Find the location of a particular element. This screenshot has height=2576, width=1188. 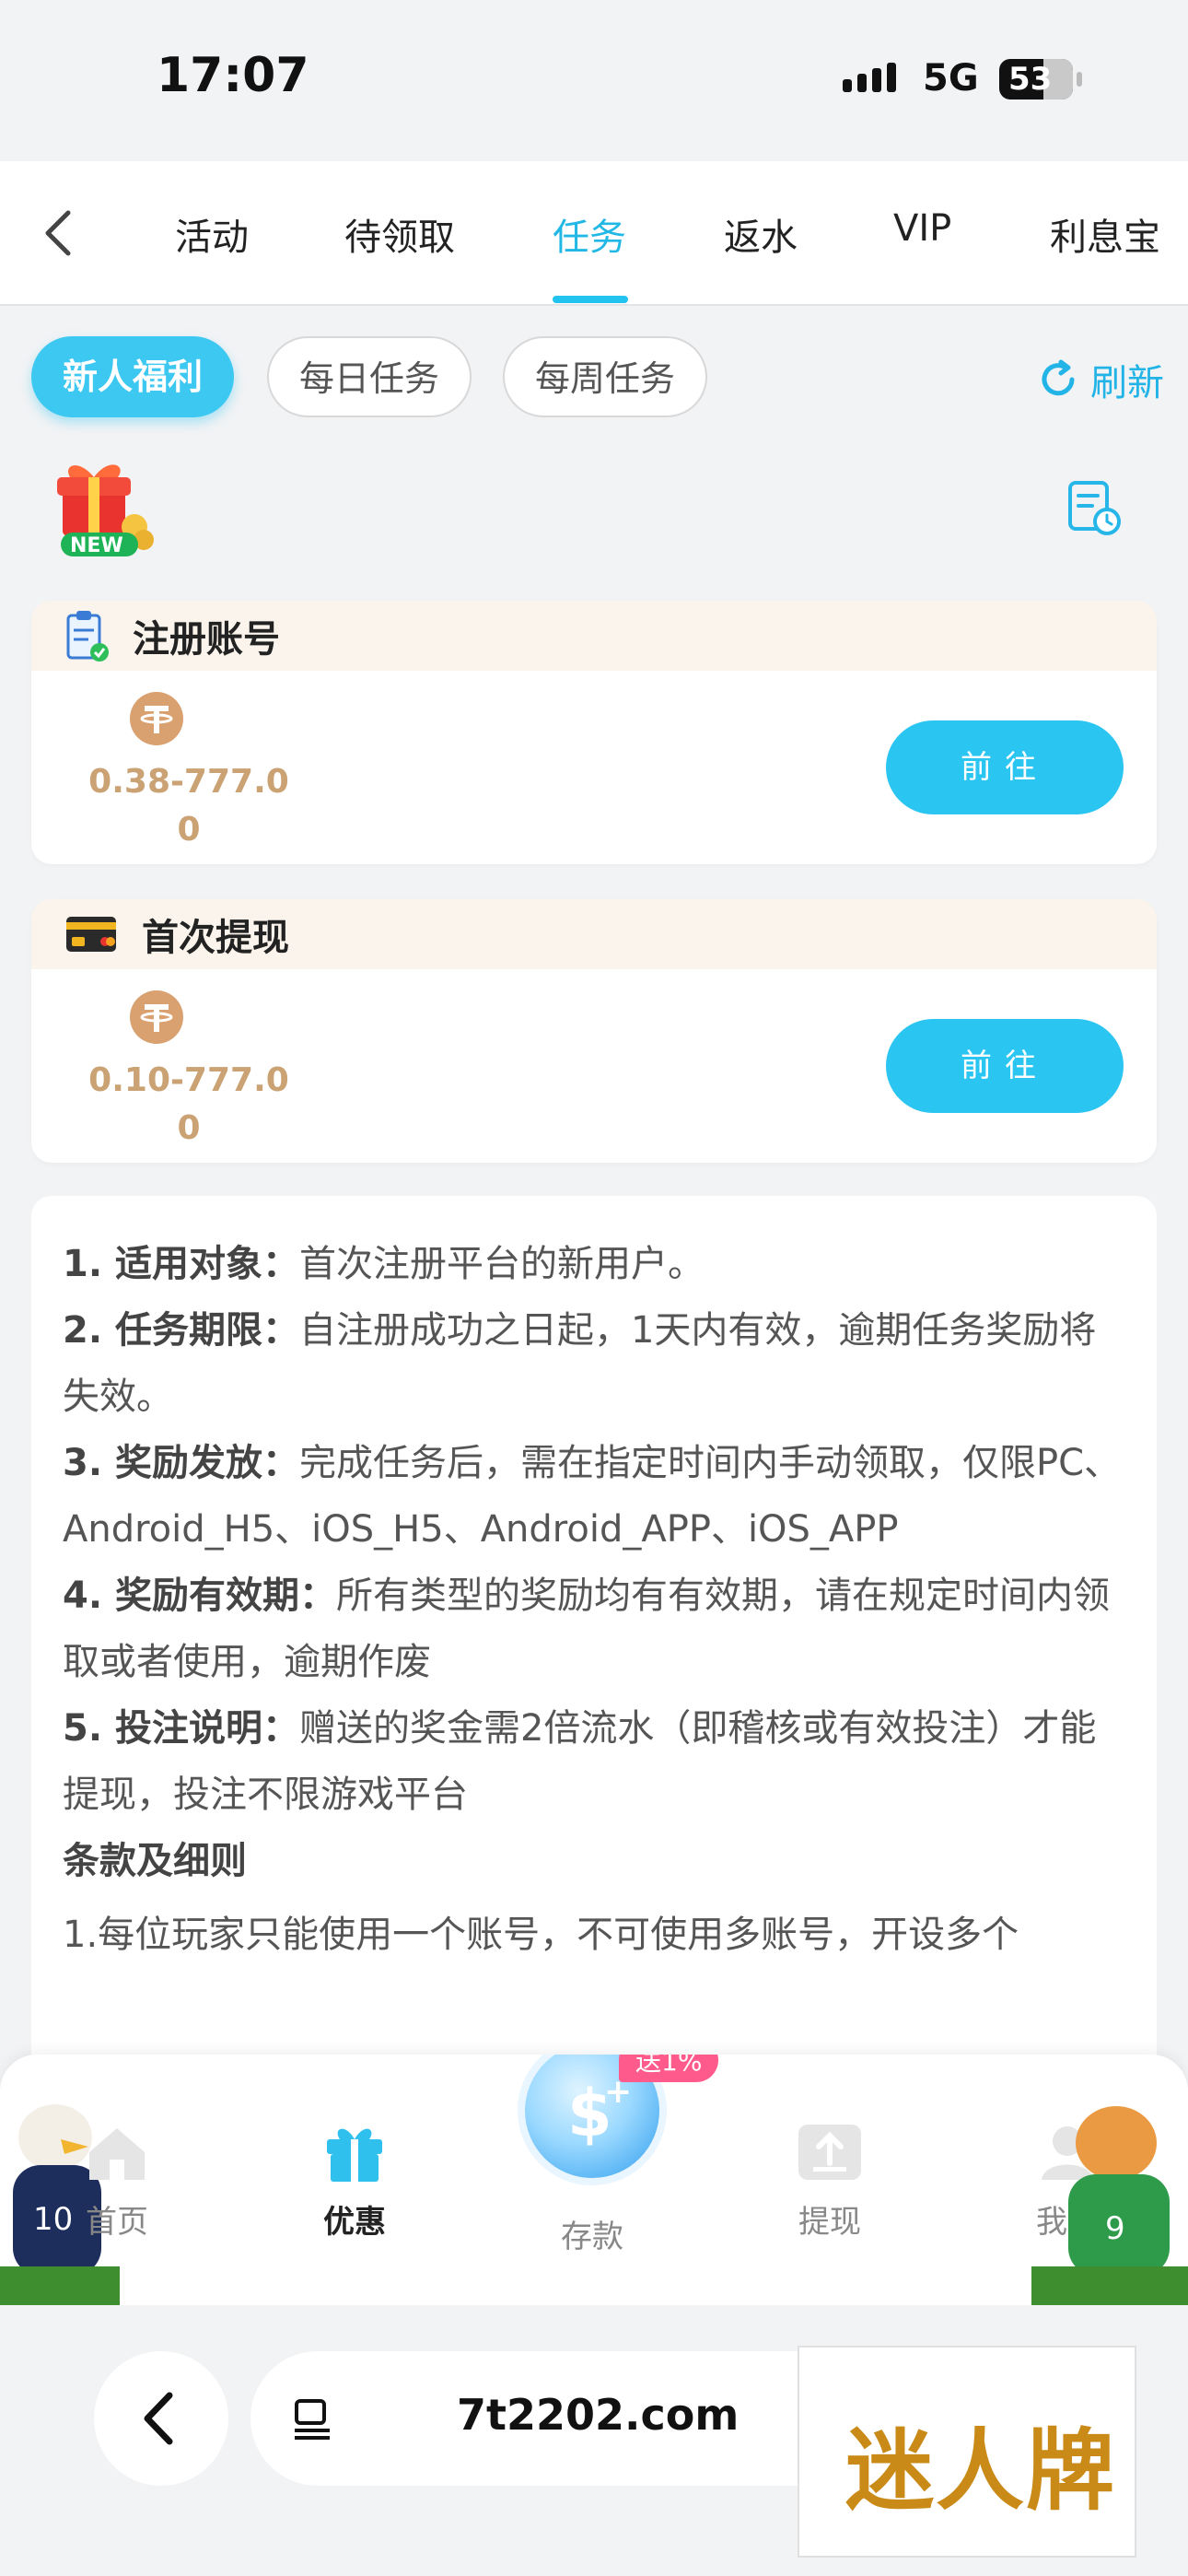

svg-text: 9 is located at coordinates (1115, 2228).